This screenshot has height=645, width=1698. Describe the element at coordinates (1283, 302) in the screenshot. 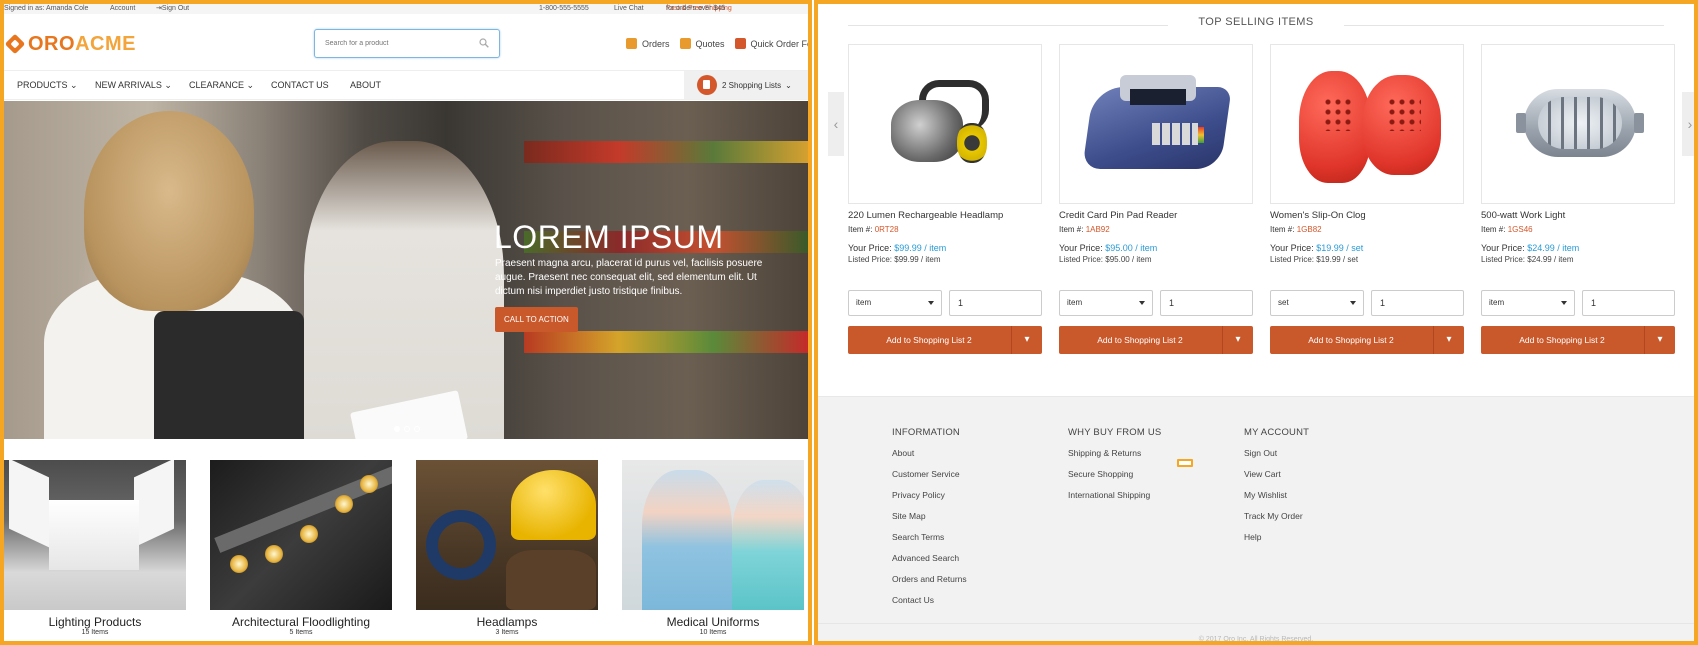

I see `unit-select-value: set` at that location.